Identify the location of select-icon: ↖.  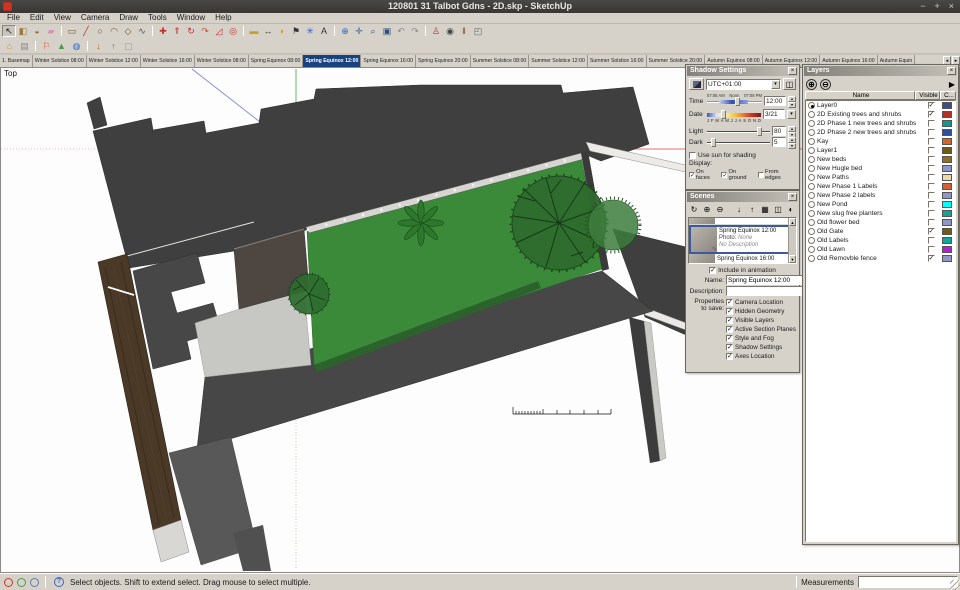
(9, 31).